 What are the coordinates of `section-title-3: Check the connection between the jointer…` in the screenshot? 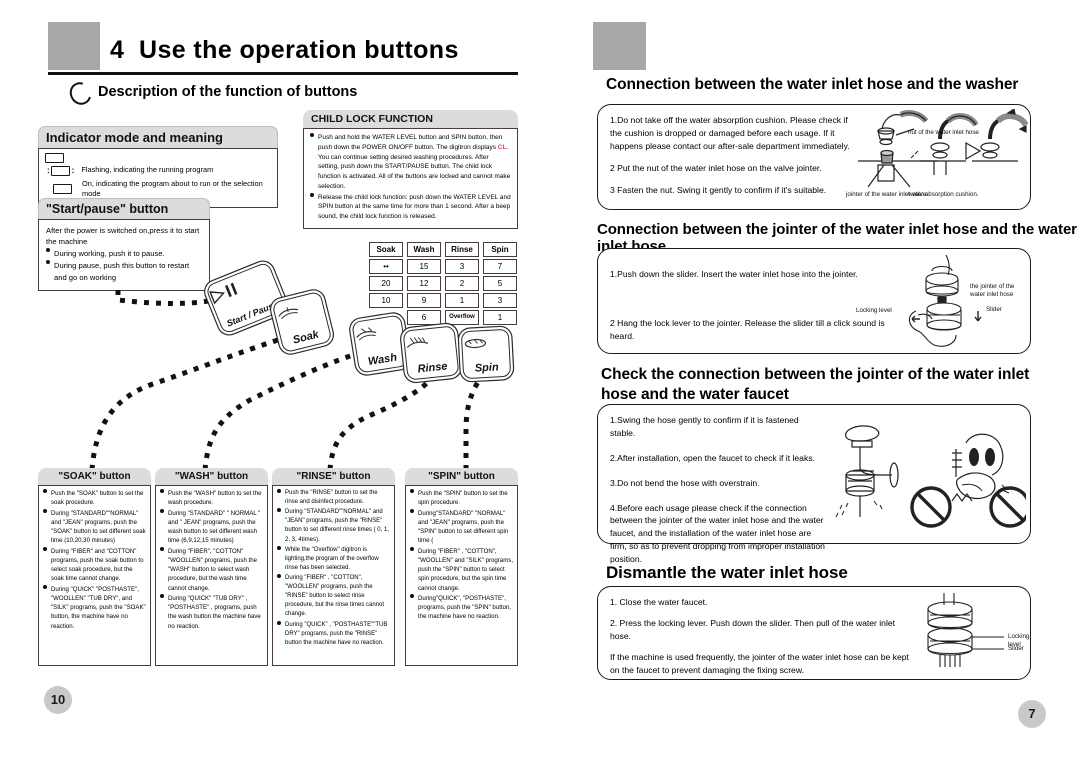 It's located at (815, 385).